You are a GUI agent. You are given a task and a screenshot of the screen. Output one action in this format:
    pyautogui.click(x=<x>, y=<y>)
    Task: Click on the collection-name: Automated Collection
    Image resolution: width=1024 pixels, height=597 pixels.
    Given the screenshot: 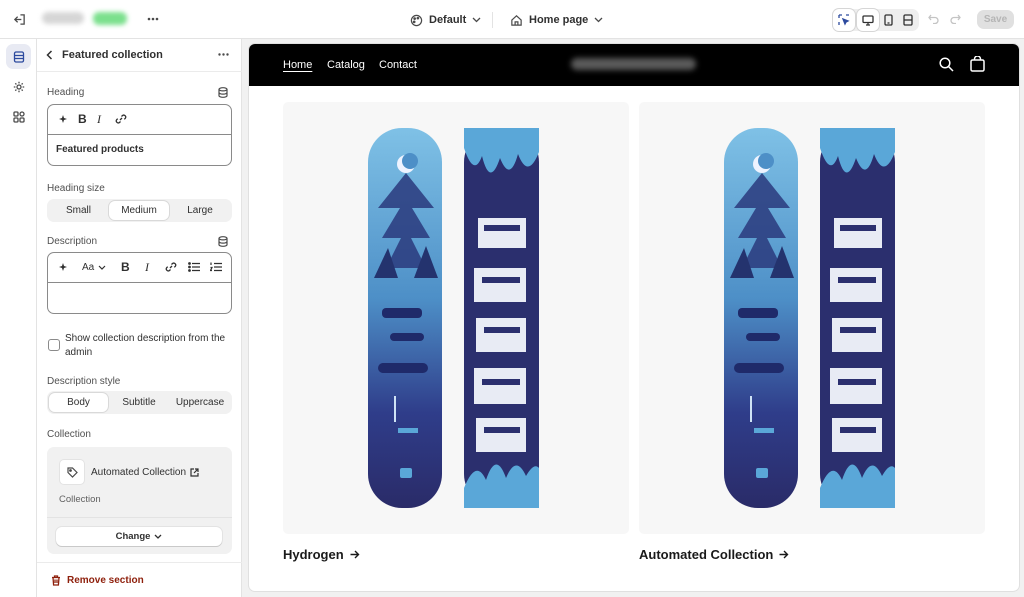 What is the action you would take?
    pyautogui.click(x=139, y=472)
    